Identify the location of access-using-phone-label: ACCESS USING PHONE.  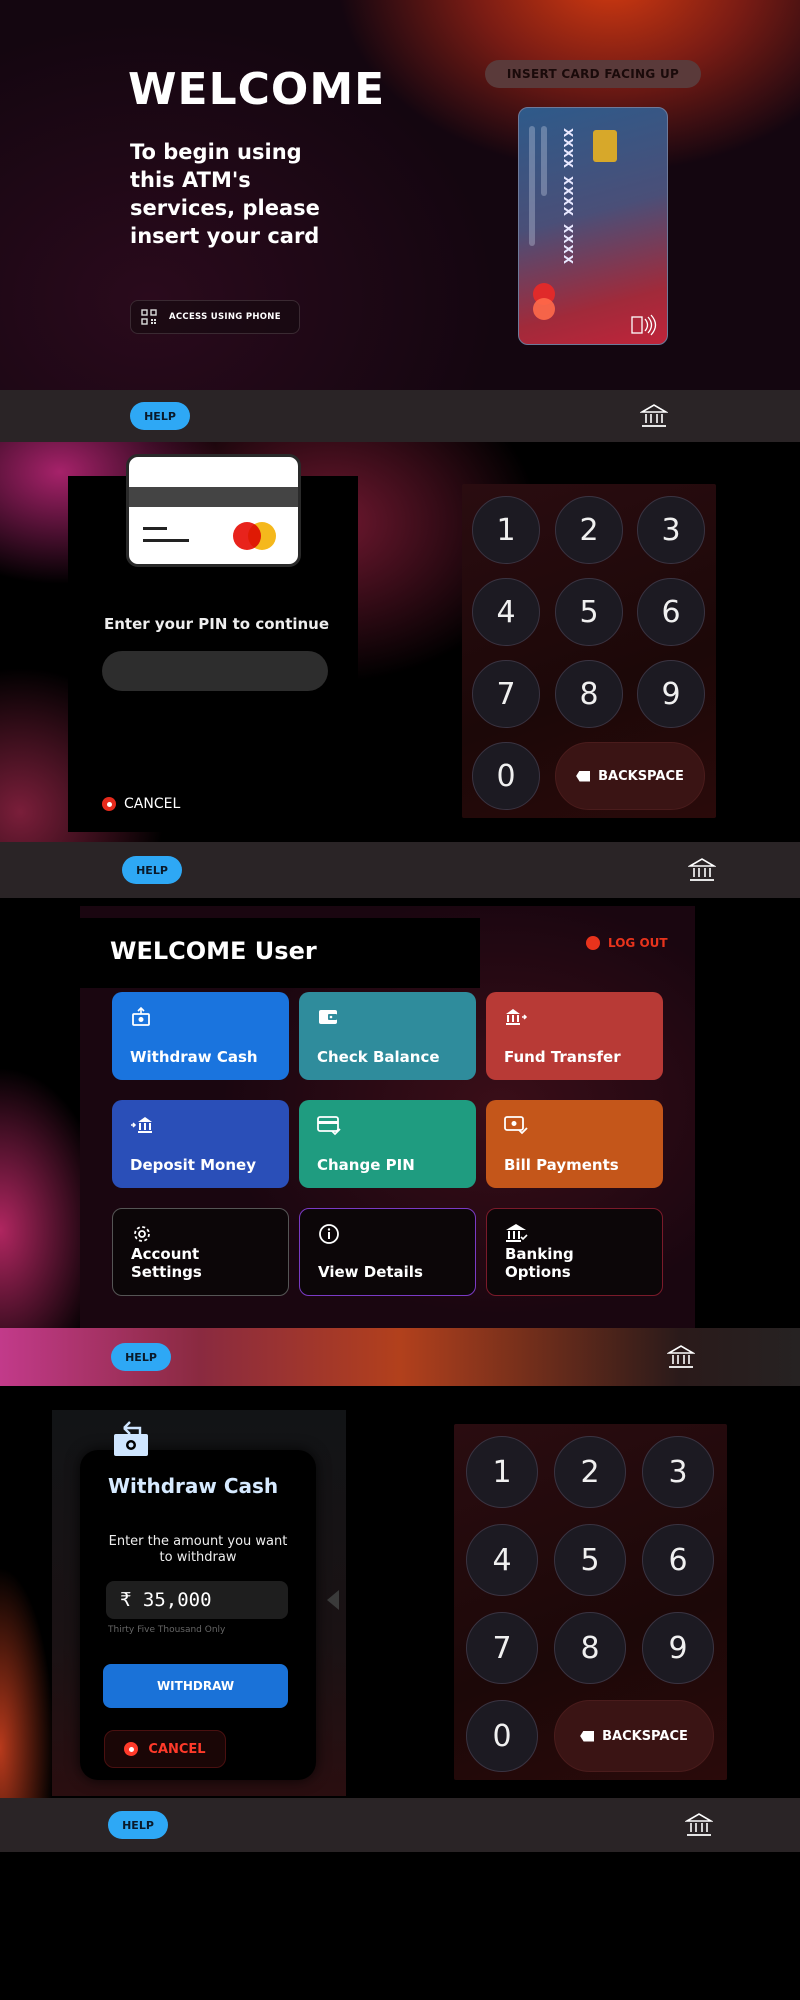
(225, 317).